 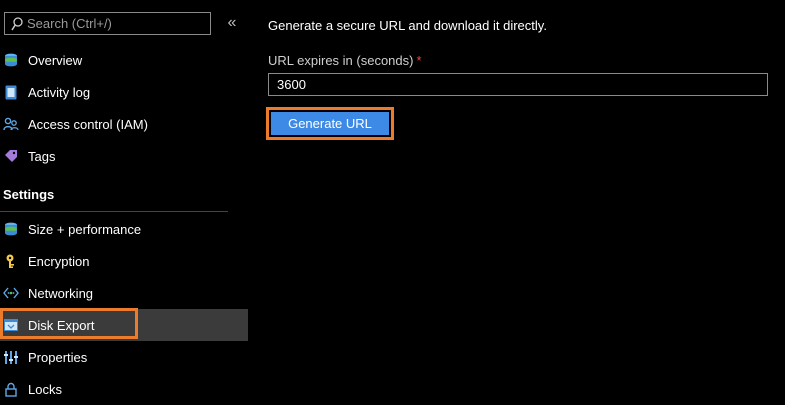 What do you see at coordinates (11, 124) in the screenshot?
I see `people-icon` at bounding box center [11, 124].